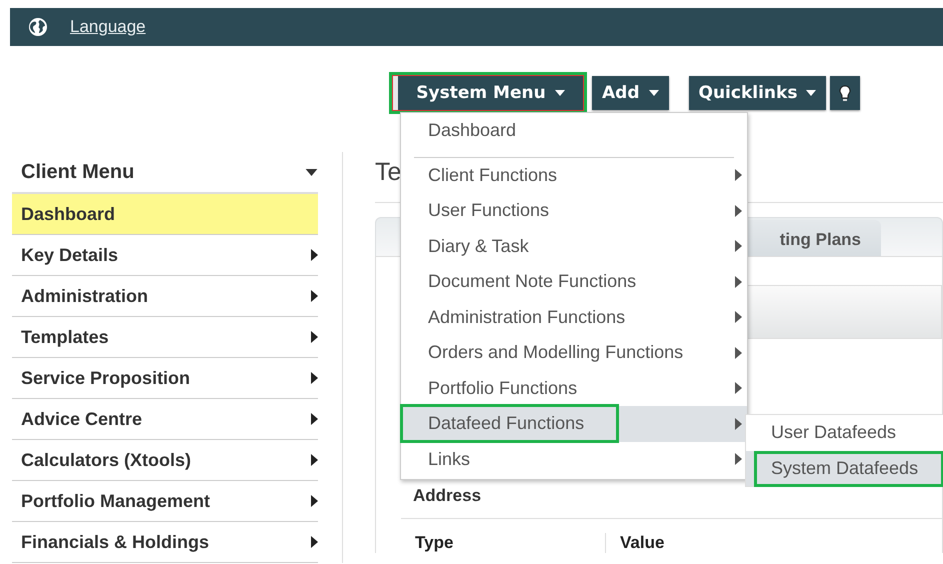 This screenshot has width=943, height=564. I want to click on menu-item: Orders and Modelling Functions, so click(574, 352).